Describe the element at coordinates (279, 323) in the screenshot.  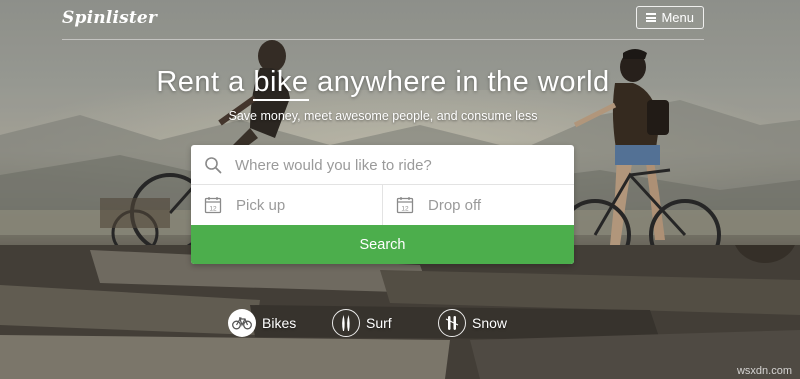
I see `category-label-bikes: Bikes` at that location.